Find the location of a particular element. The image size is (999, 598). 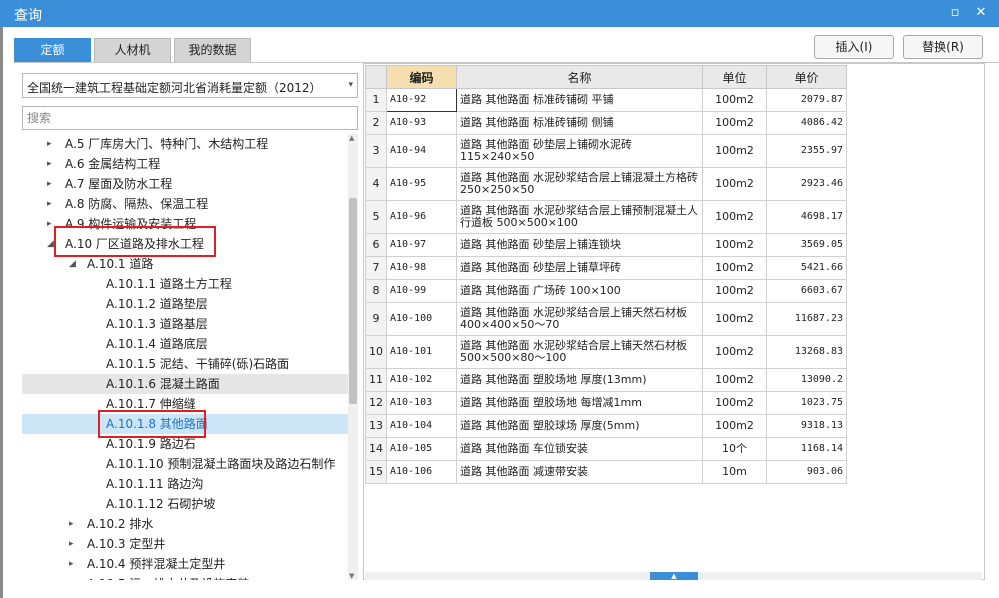

table-row: 14 A10-105 道路 其他路面 车位锁安装 10个 1168.14 is located at coordinates (606, 449).